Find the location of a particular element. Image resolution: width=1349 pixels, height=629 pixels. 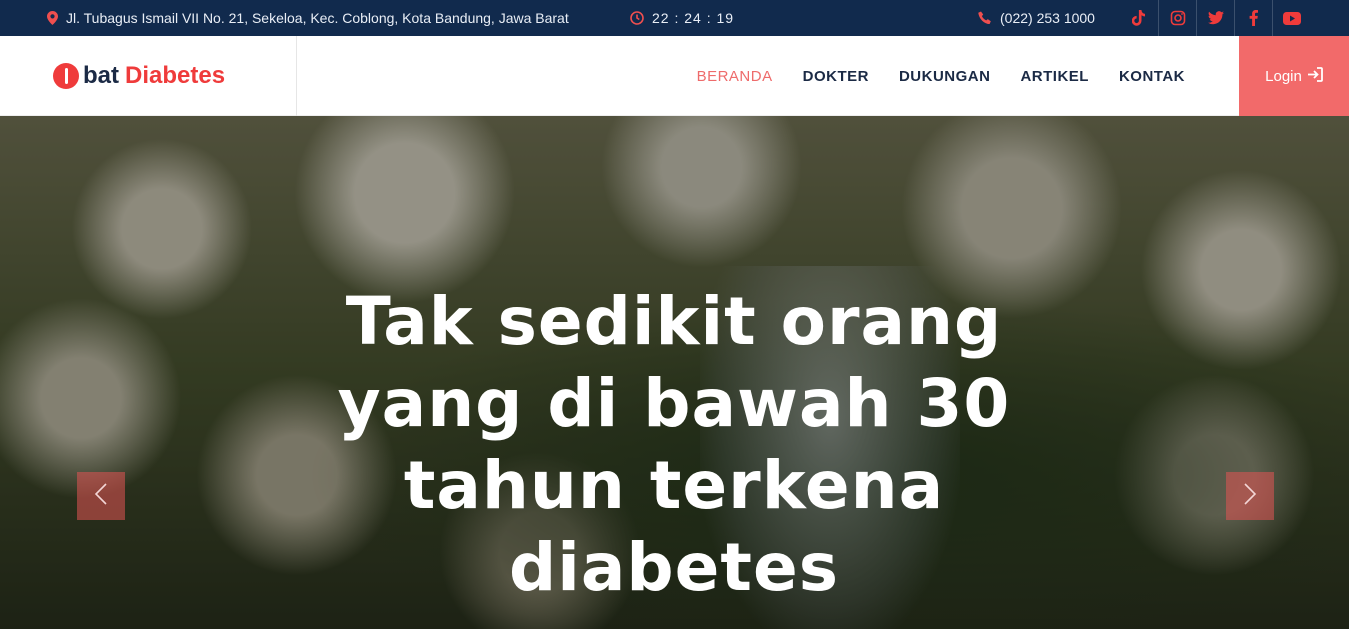

clock: 22 : 24 : 19 is located at coordinates (682, 18).